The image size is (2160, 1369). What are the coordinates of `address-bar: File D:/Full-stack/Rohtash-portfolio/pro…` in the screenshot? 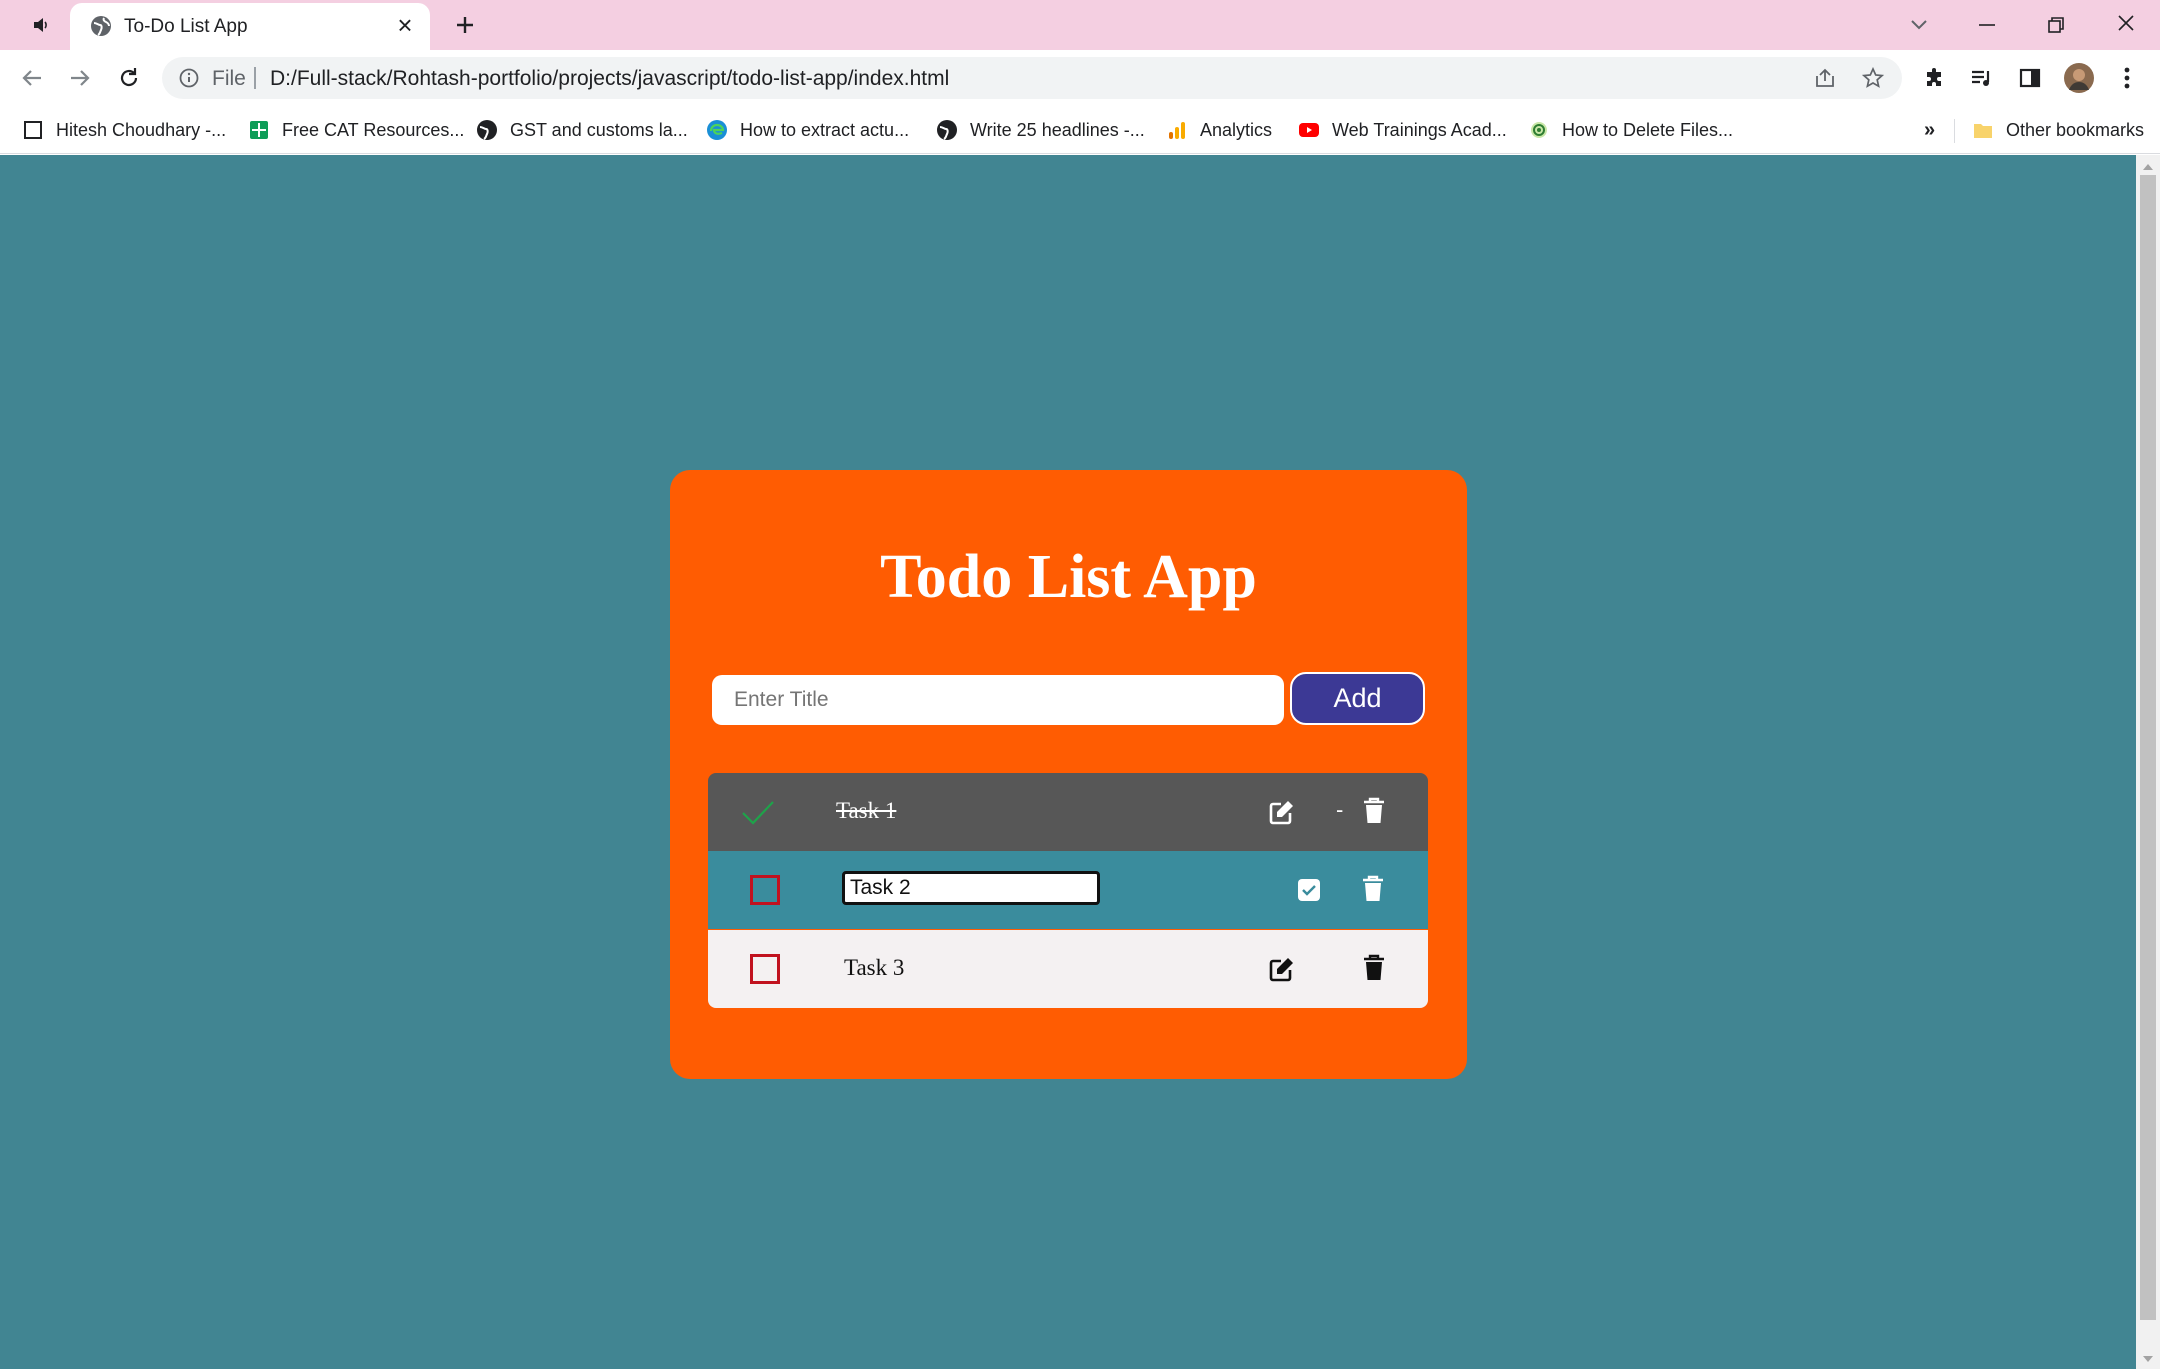 It's located at (1032, 78).